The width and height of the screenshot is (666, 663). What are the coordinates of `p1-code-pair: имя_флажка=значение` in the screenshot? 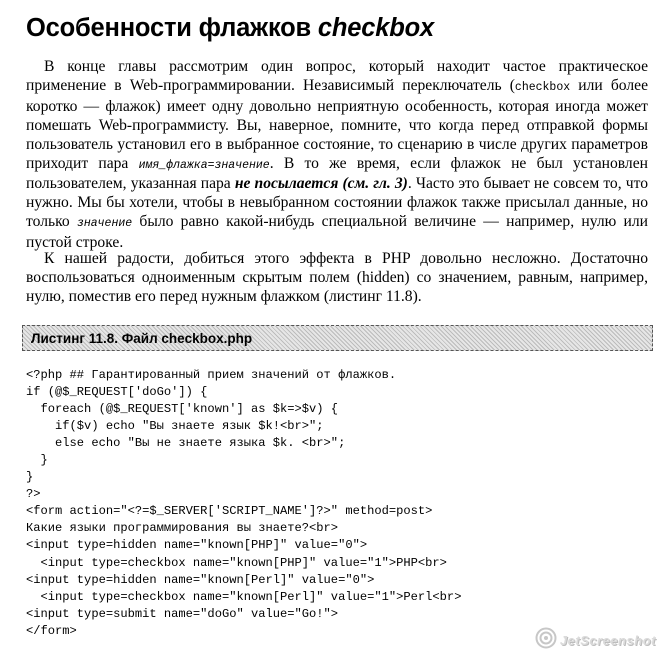 It's located at (204, 165).